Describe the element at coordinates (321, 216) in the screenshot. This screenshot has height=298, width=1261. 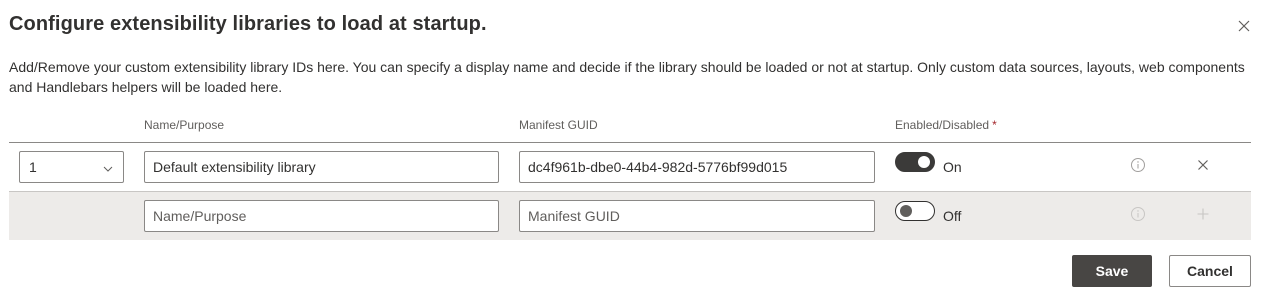
I see `new-name-purpose-input` at that location.